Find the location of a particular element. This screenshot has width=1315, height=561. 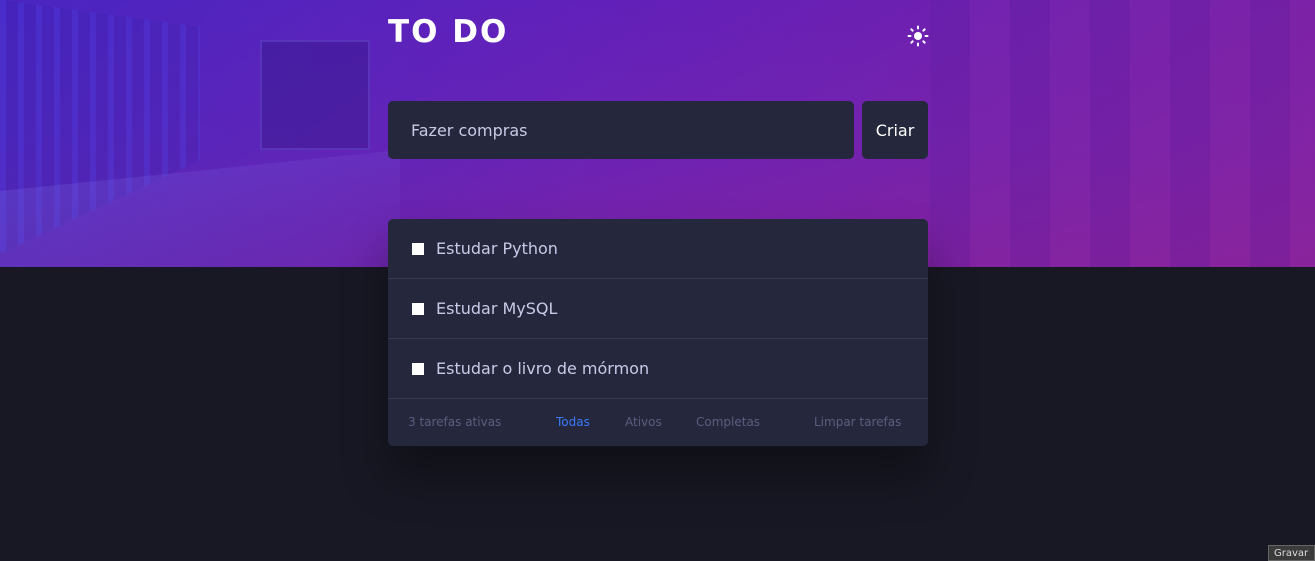

hallway-right-wall is located at coordinates (1122, 133).